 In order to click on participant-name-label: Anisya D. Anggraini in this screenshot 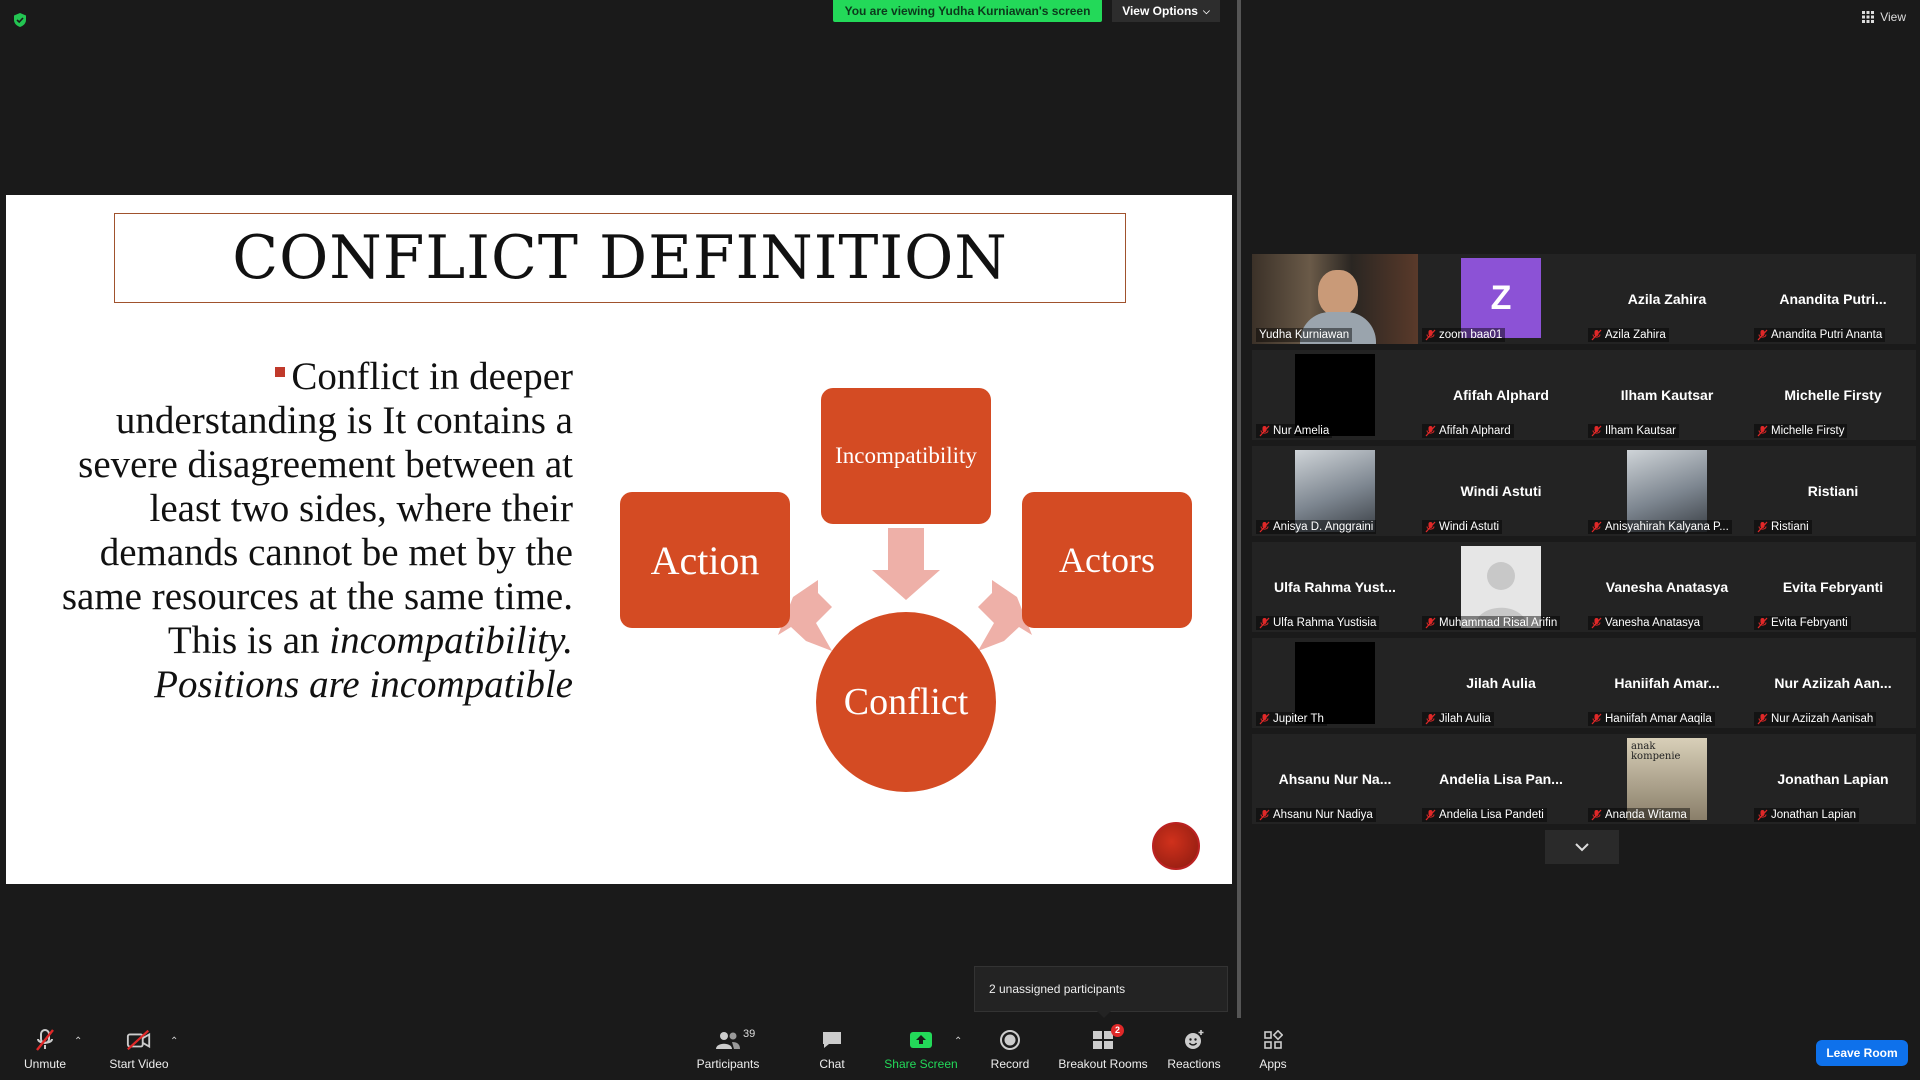, I will do `click(1316, 527)`.